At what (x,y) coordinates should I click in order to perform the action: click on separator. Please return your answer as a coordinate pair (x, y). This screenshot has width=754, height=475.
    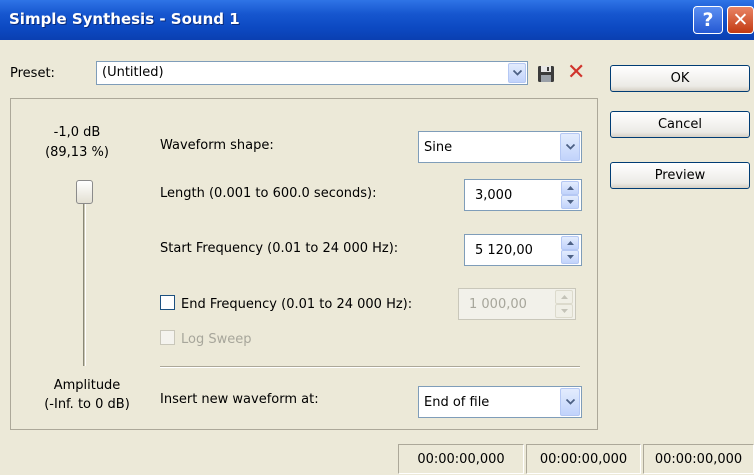
    Looking at the image, I should click on (370, 367).